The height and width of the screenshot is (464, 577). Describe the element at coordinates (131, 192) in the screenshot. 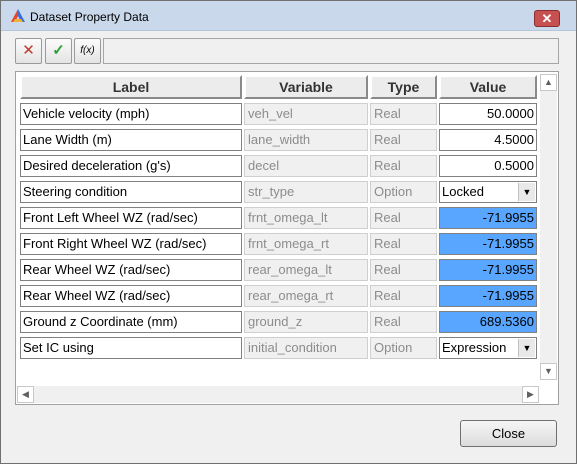

I see `row-label: Steering condition` at that location.